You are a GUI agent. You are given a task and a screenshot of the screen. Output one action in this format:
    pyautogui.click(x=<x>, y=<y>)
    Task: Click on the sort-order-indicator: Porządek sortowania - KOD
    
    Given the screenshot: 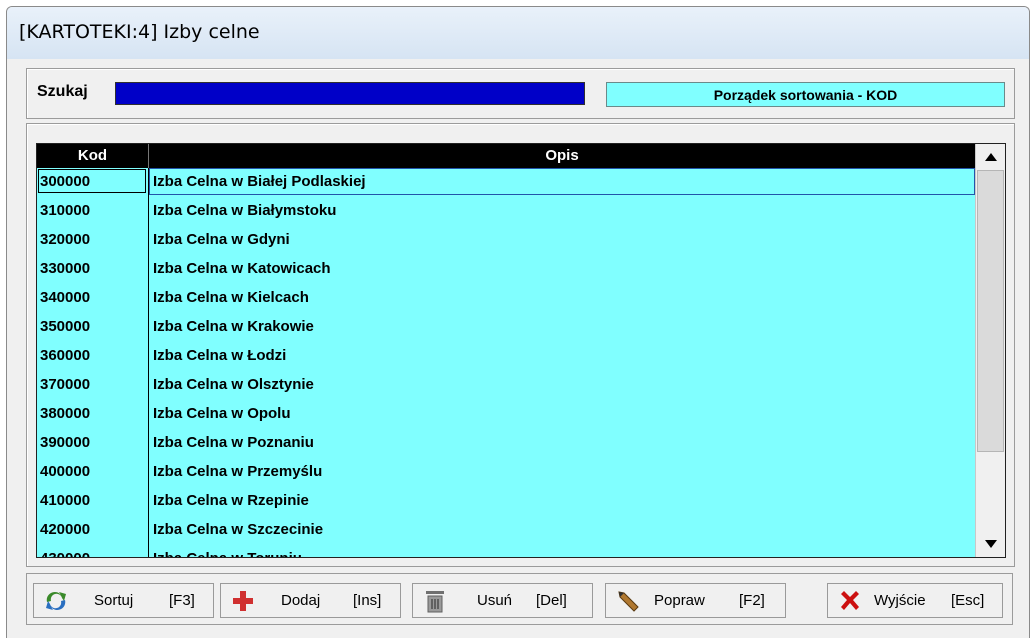 What is the action you would take?
    pyautogui.click(x=805, y=94)
    